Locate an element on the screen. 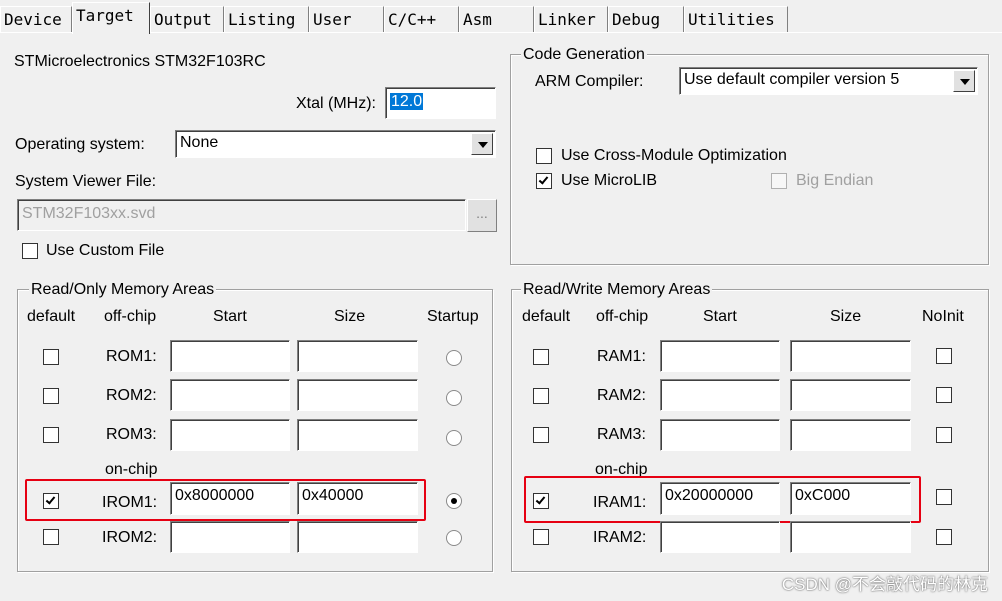 The image size is (1002, 601). rw-header-noinit: NoInit is located at coordinates (943, 316).